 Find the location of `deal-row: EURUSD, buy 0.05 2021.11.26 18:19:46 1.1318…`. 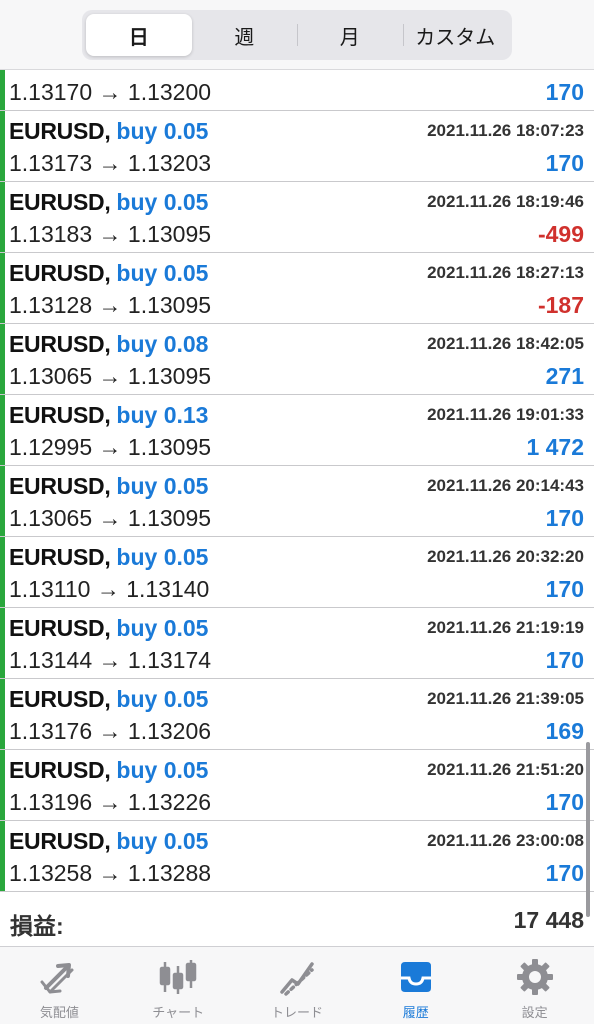

deal-row: EURUSD, buy 0.05 2021.11.26 18:19:46 1.1318… is located at coordinates (297, 217).